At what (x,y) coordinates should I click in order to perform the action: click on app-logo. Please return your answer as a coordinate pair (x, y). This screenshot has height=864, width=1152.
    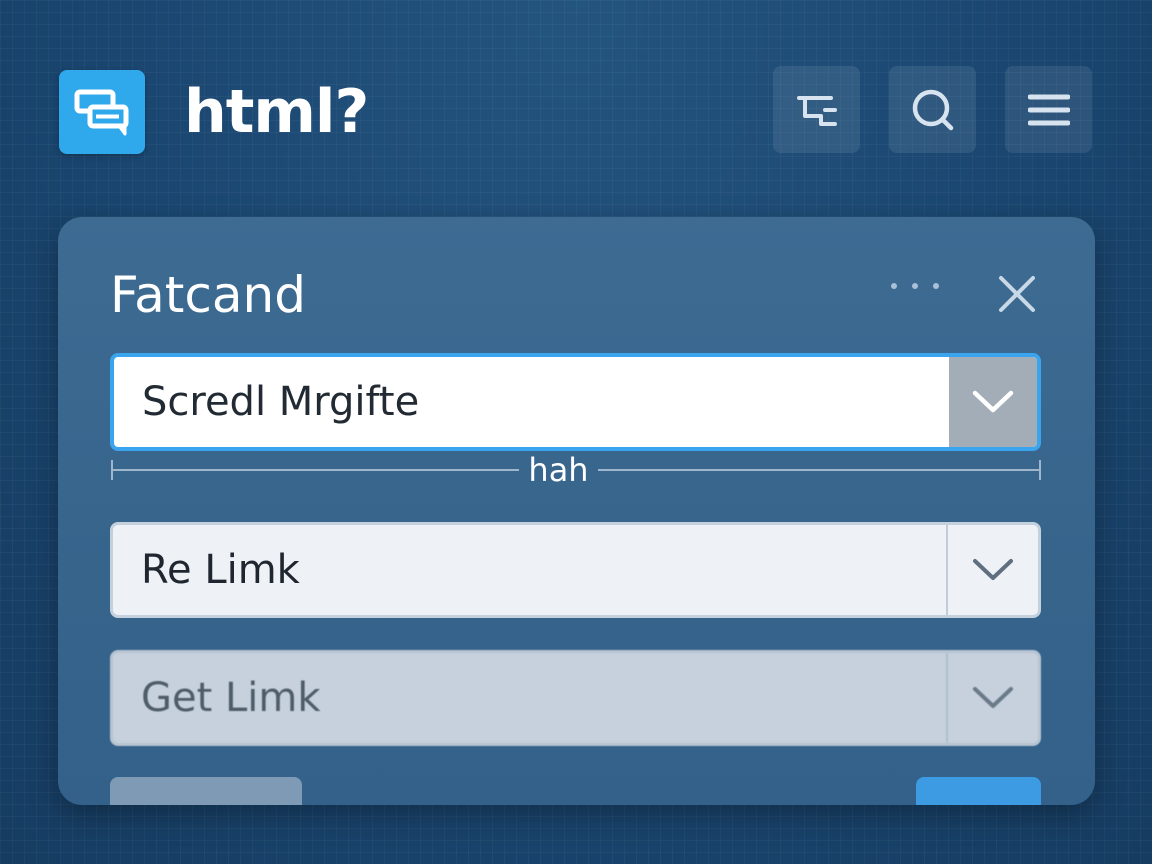
    Looking at the image, I should click on (102, 112).